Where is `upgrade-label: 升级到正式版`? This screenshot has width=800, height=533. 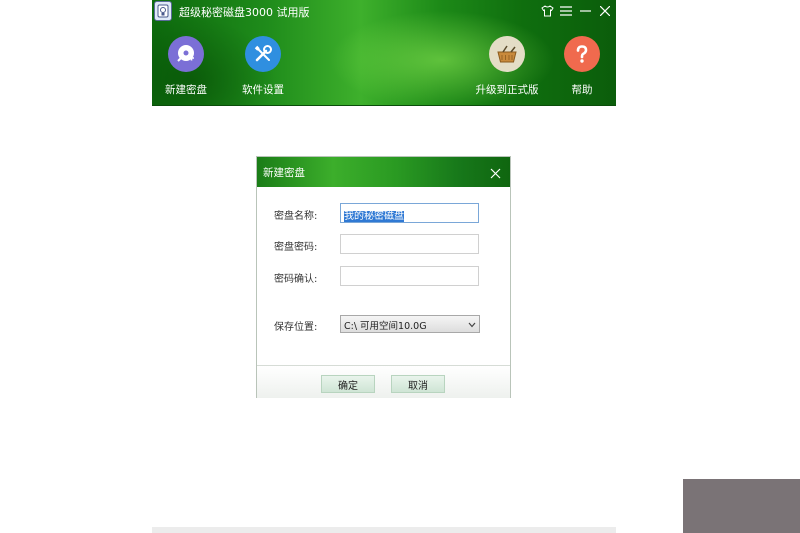 upgrade-label: 升级到正式版 is located at coordinates (507, 90).